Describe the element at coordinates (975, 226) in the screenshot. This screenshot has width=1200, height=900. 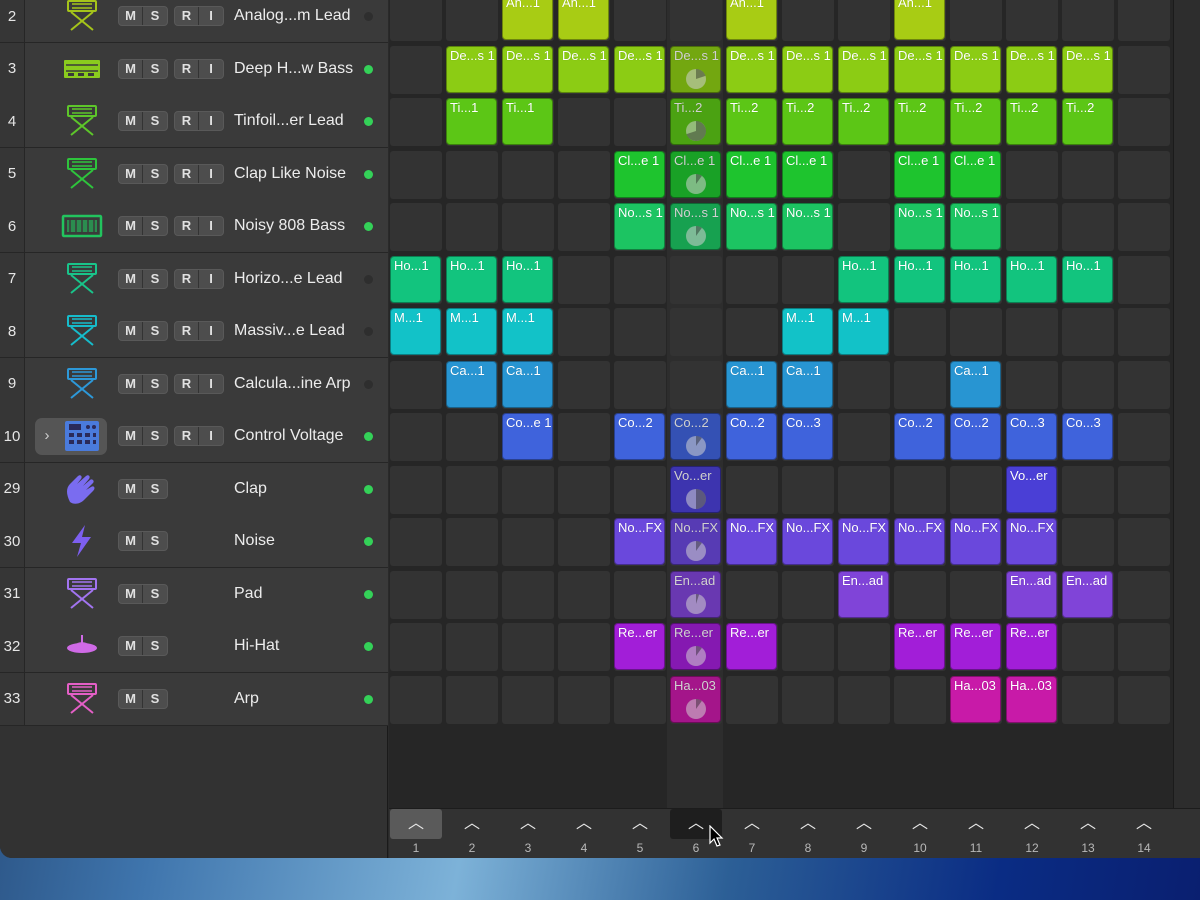
I see `clip-cell: No...s 1` at that location.